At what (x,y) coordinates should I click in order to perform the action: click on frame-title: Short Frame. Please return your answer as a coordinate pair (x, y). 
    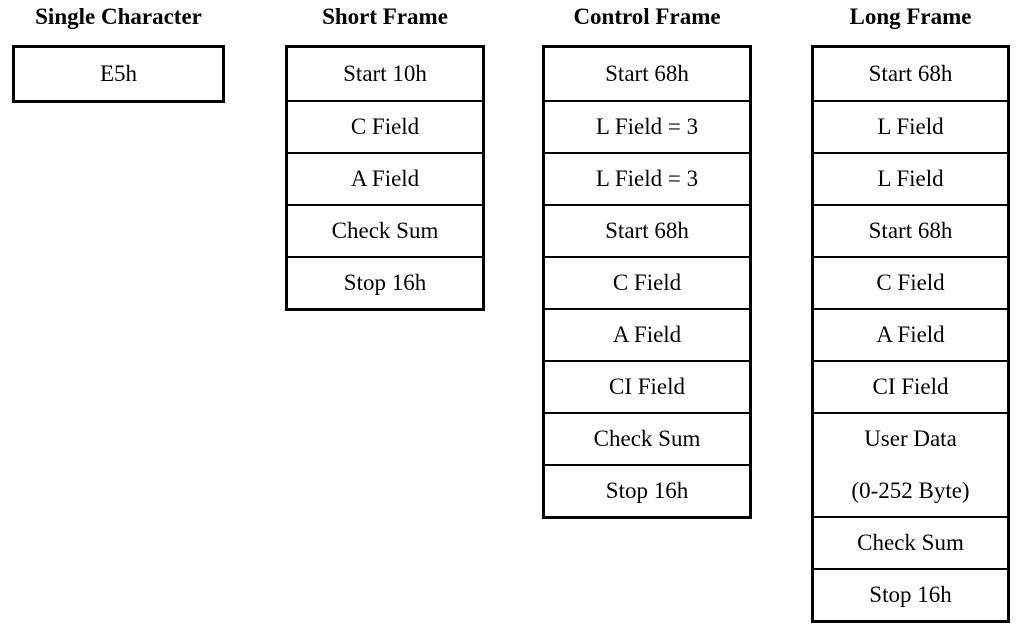
    Looking at the image, I should click on (385, 16).